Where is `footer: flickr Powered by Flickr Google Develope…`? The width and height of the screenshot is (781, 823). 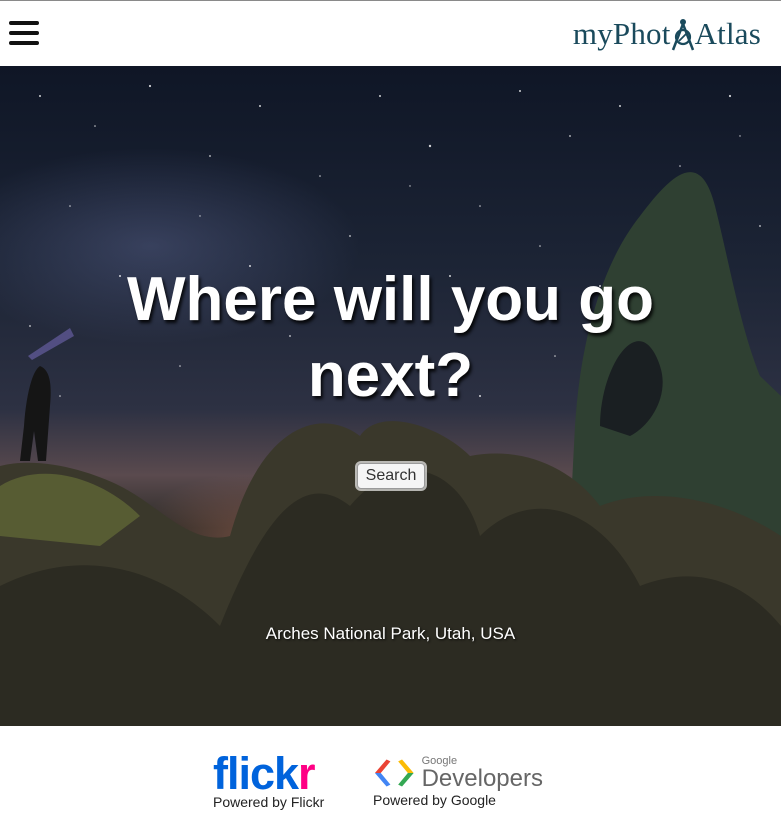
footer: flickr Powered by Flickr Google Develope… is located at coordinates (390, 774).